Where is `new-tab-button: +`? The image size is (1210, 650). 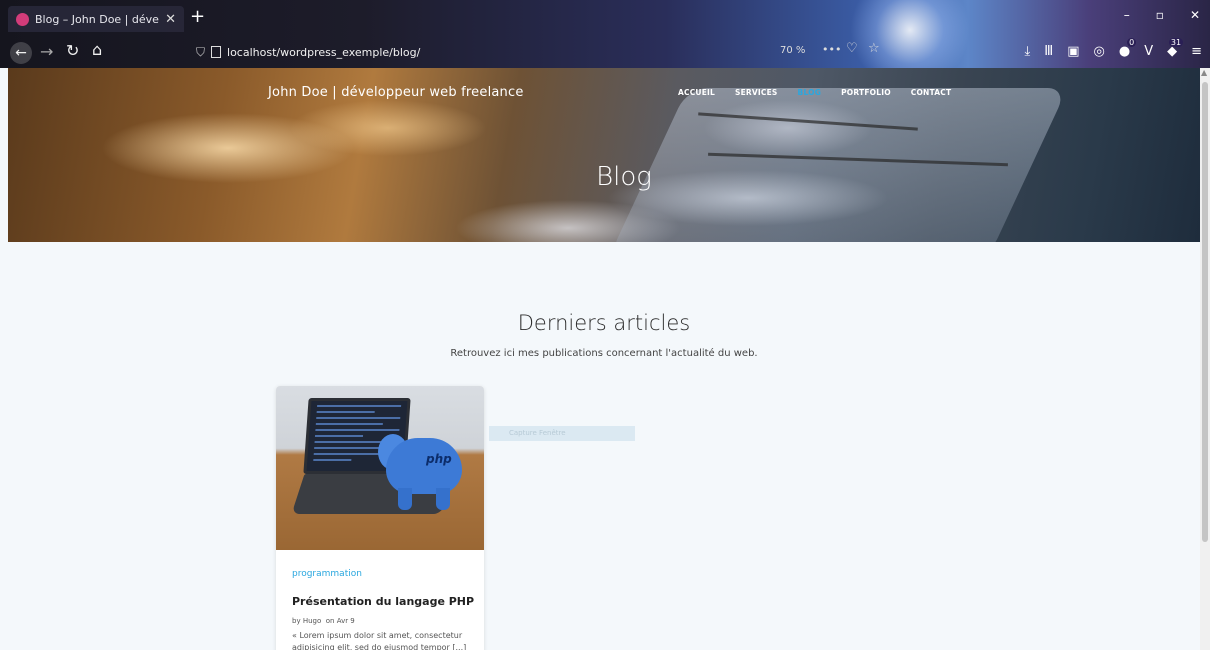
new-tab-button: + is located at coordinates (197, 17).